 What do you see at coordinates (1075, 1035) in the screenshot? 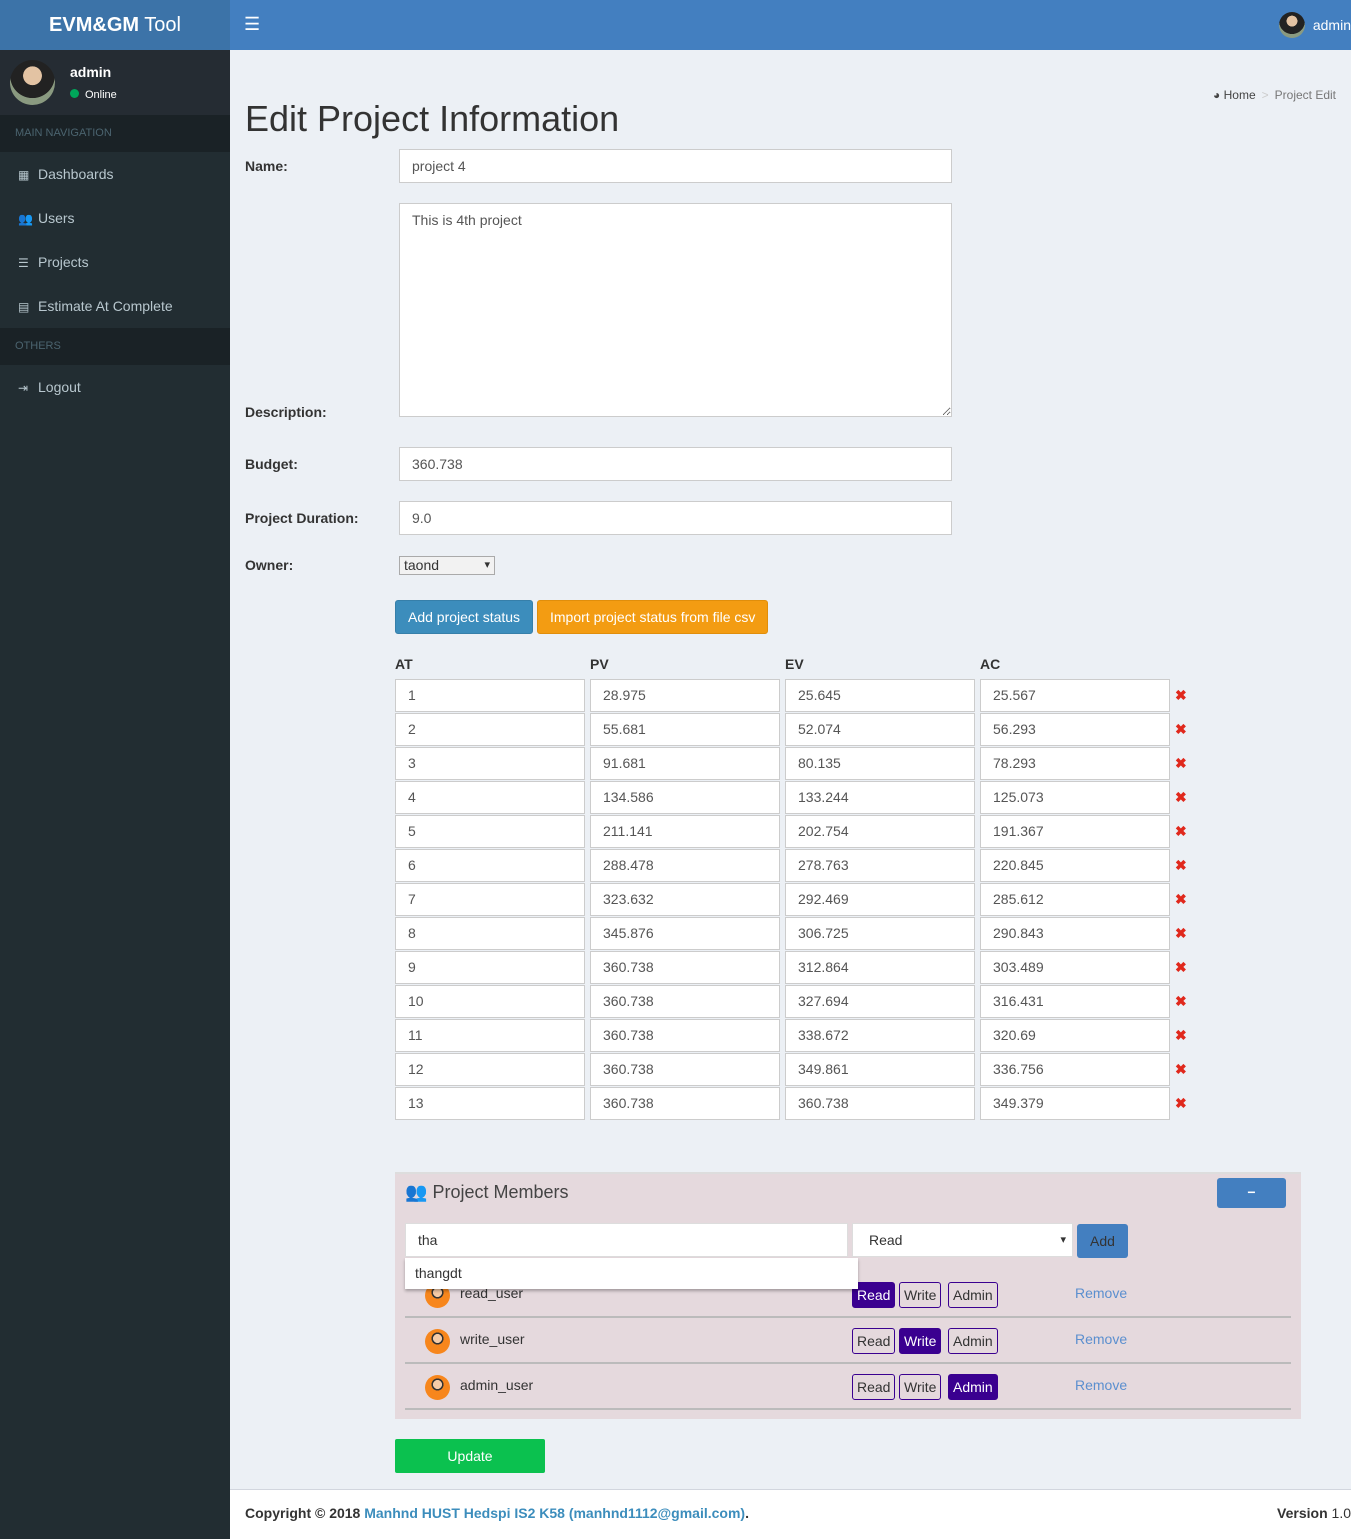
I see `status-cell-ac: 320.69` at bounding box center [1075, 1035].